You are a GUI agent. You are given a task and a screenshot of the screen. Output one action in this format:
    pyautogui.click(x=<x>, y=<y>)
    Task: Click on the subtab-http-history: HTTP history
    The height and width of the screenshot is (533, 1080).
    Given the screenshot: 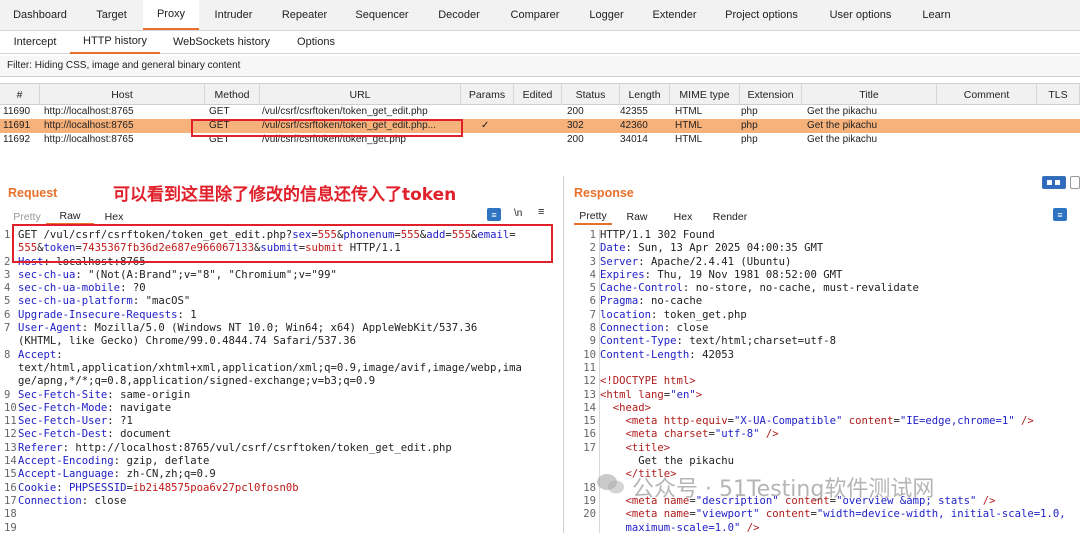 What is the action you would take?
    pyautogui.click(x=115, y=42)
    